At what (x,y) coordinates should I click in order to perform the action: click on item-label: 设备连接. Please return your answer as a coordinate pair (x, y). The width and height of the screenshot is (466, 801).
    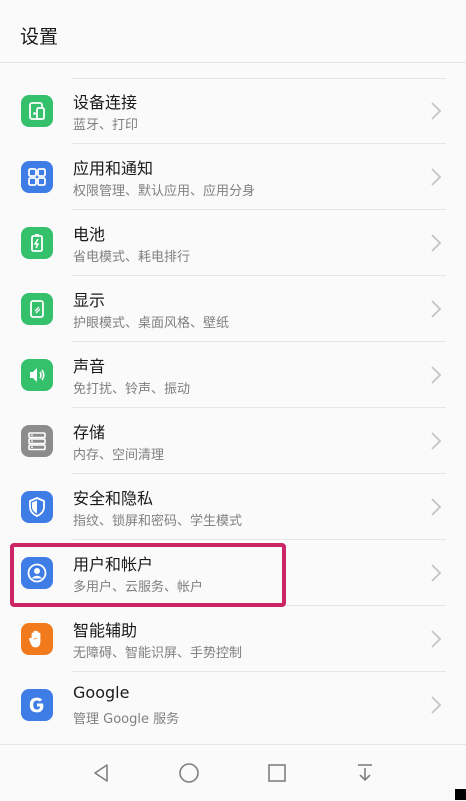
    Looking at the image, I should click on (105, 102).